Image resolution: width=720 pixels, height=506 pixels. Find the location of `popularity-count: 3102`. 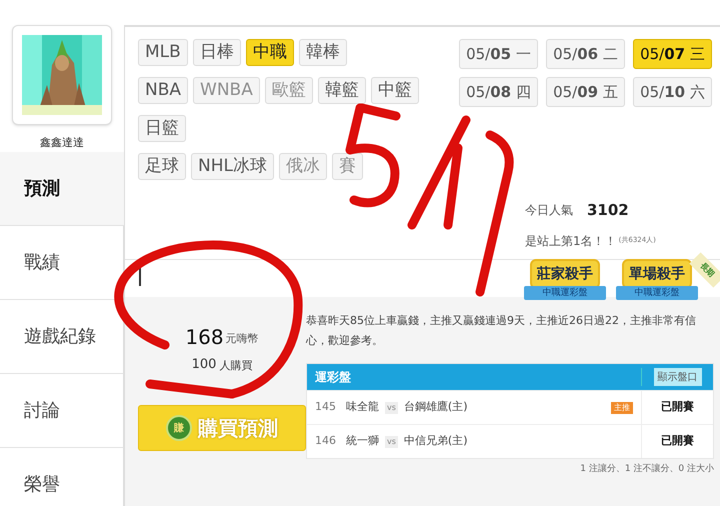

popularity-count: 3102 is located at coordinates (608, 210).